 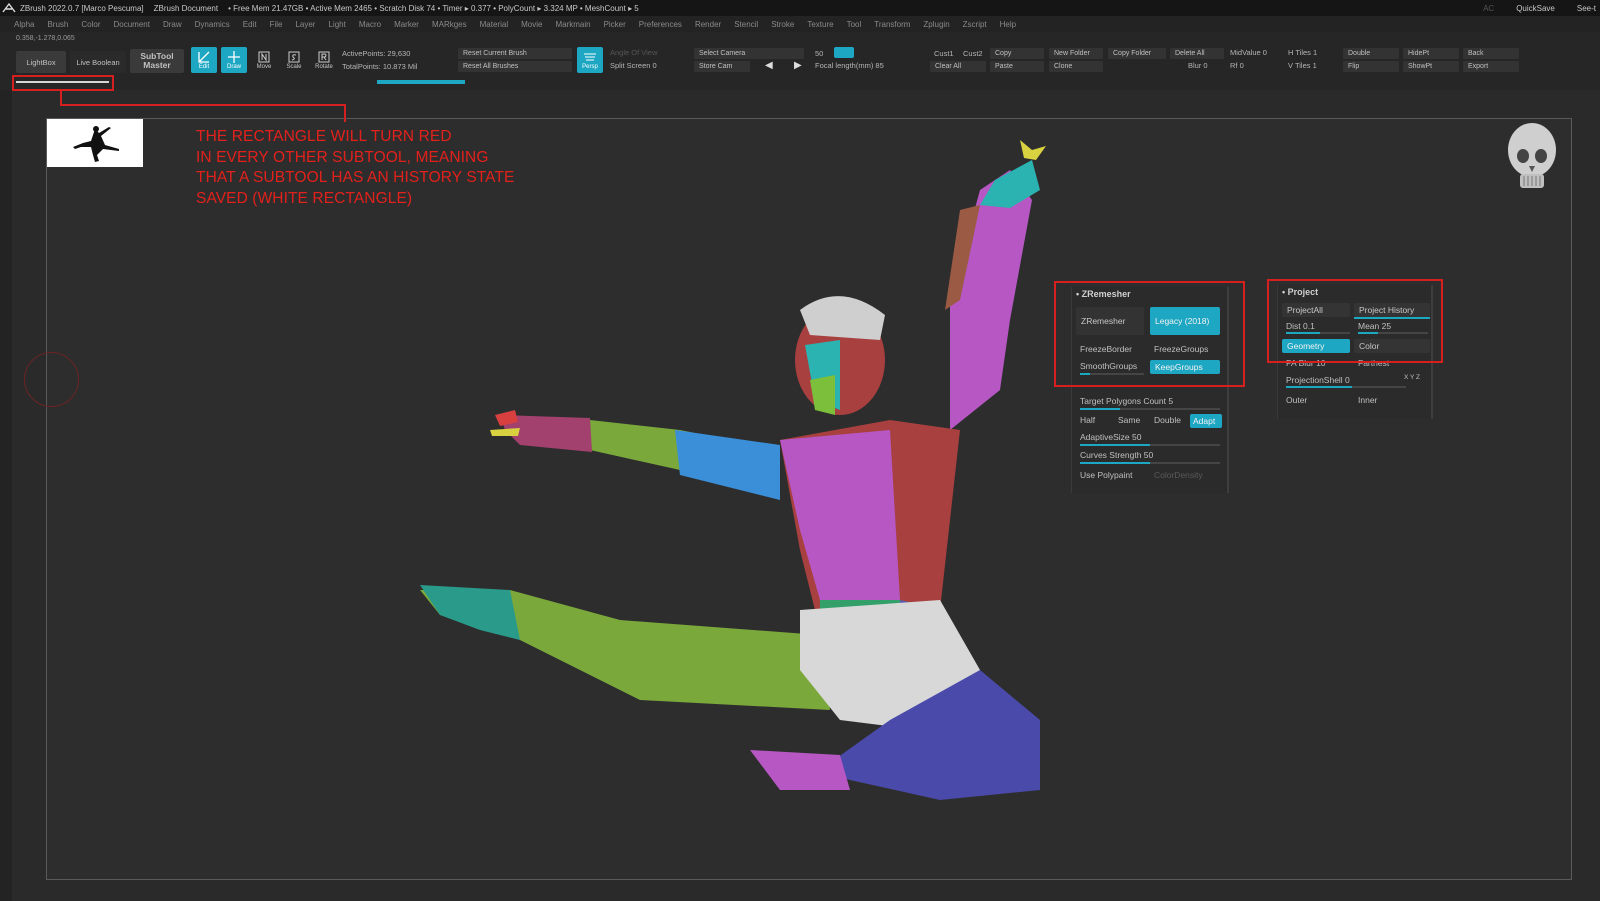 What do you see at coordinates (590, 60) in the screenshot?
I see `persp-button: Persp` at bounding box center [590, 60].